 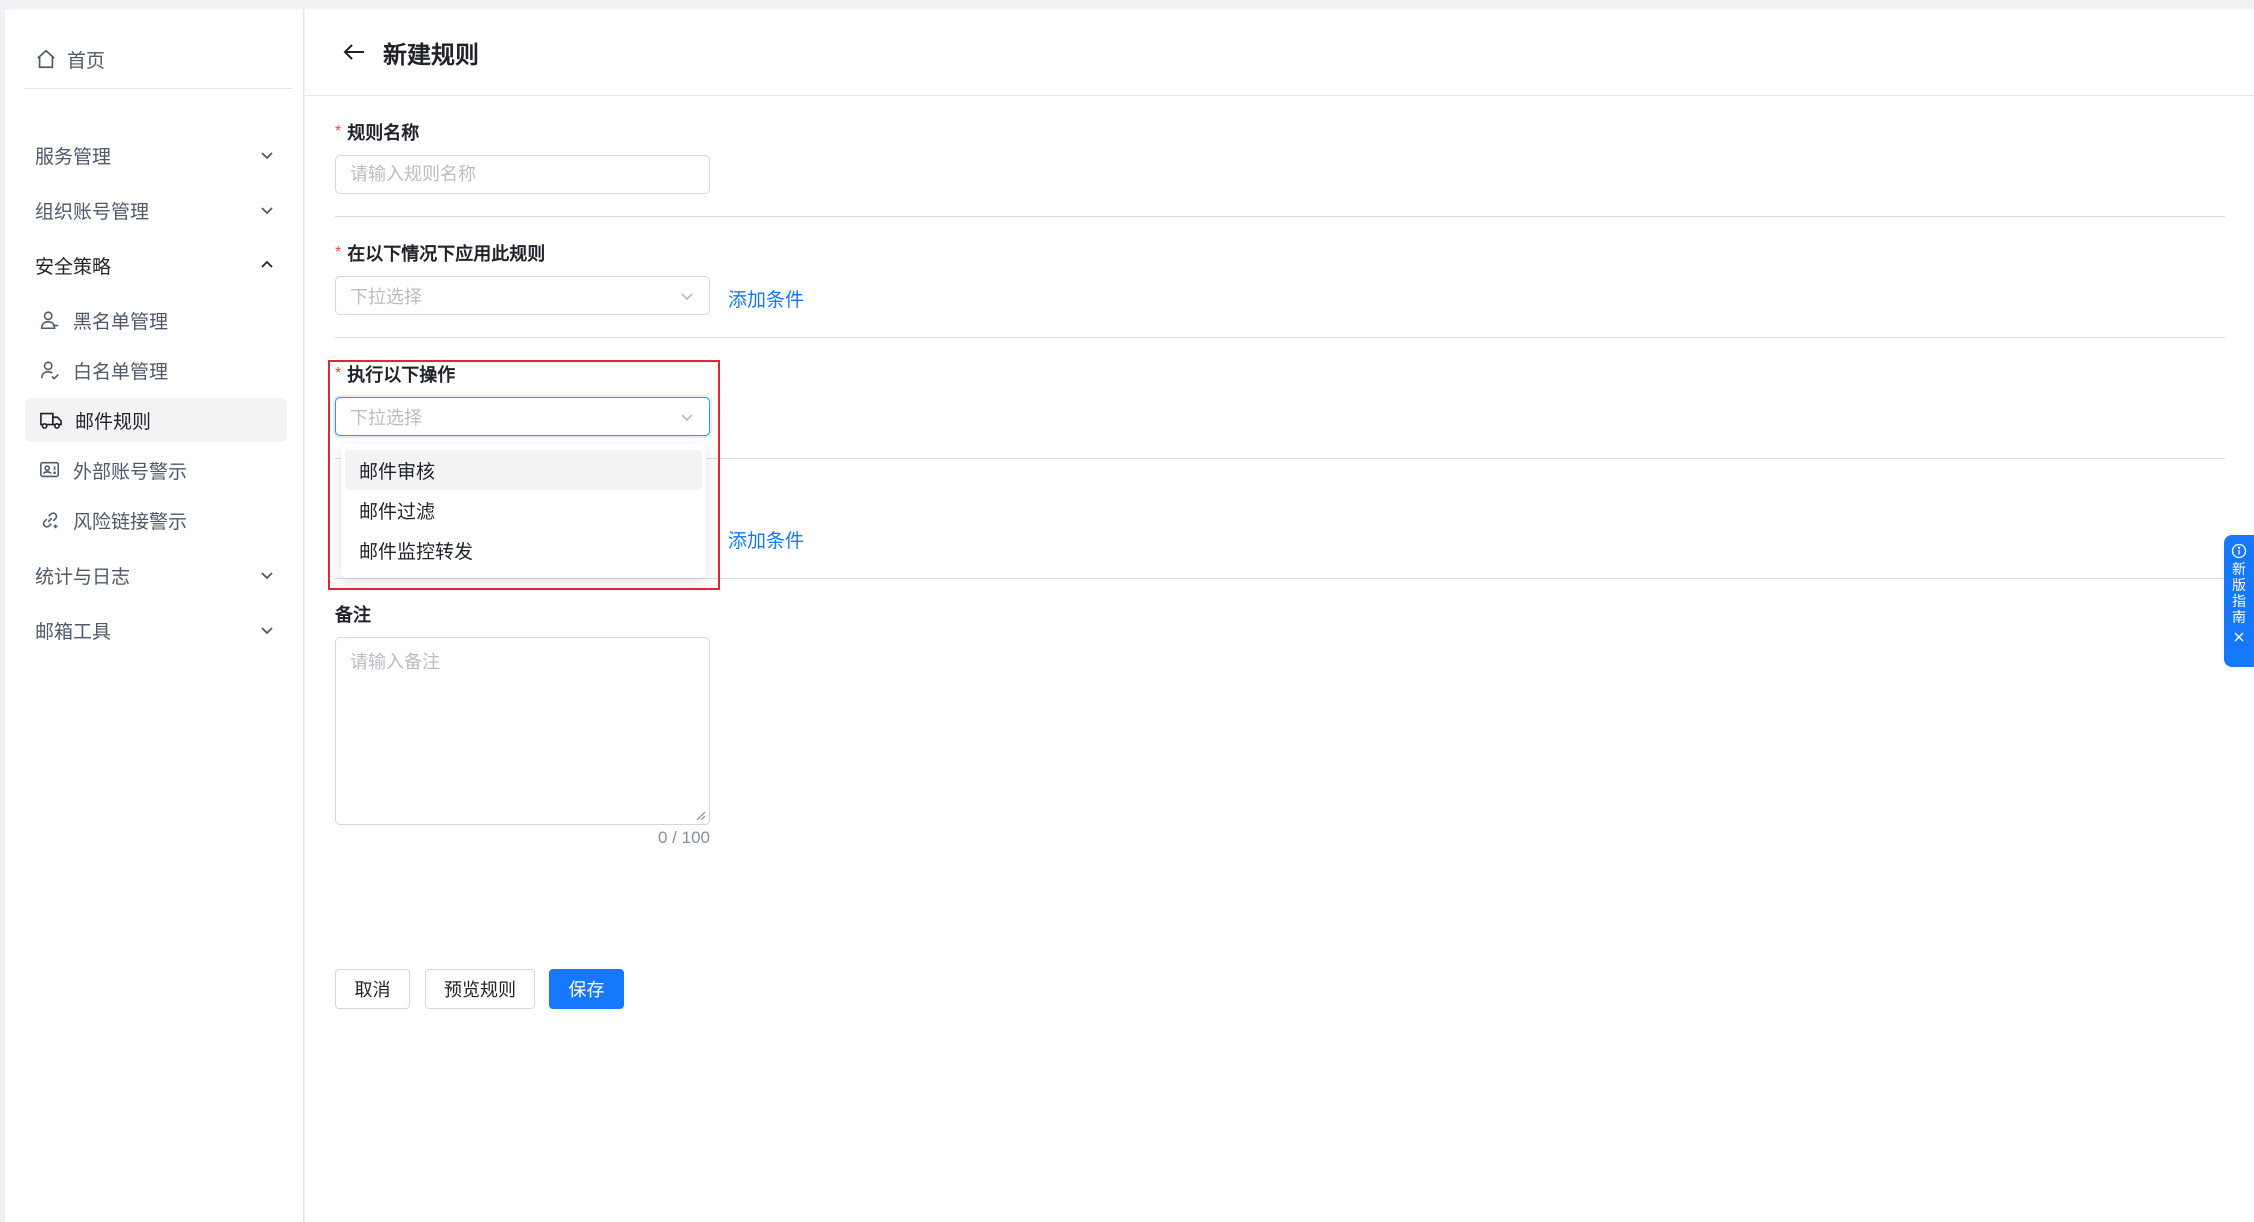 What do you see at coordinates (522, 731) in the screenshot?
I see `remark-textarea` at bounding box center [522, 731].